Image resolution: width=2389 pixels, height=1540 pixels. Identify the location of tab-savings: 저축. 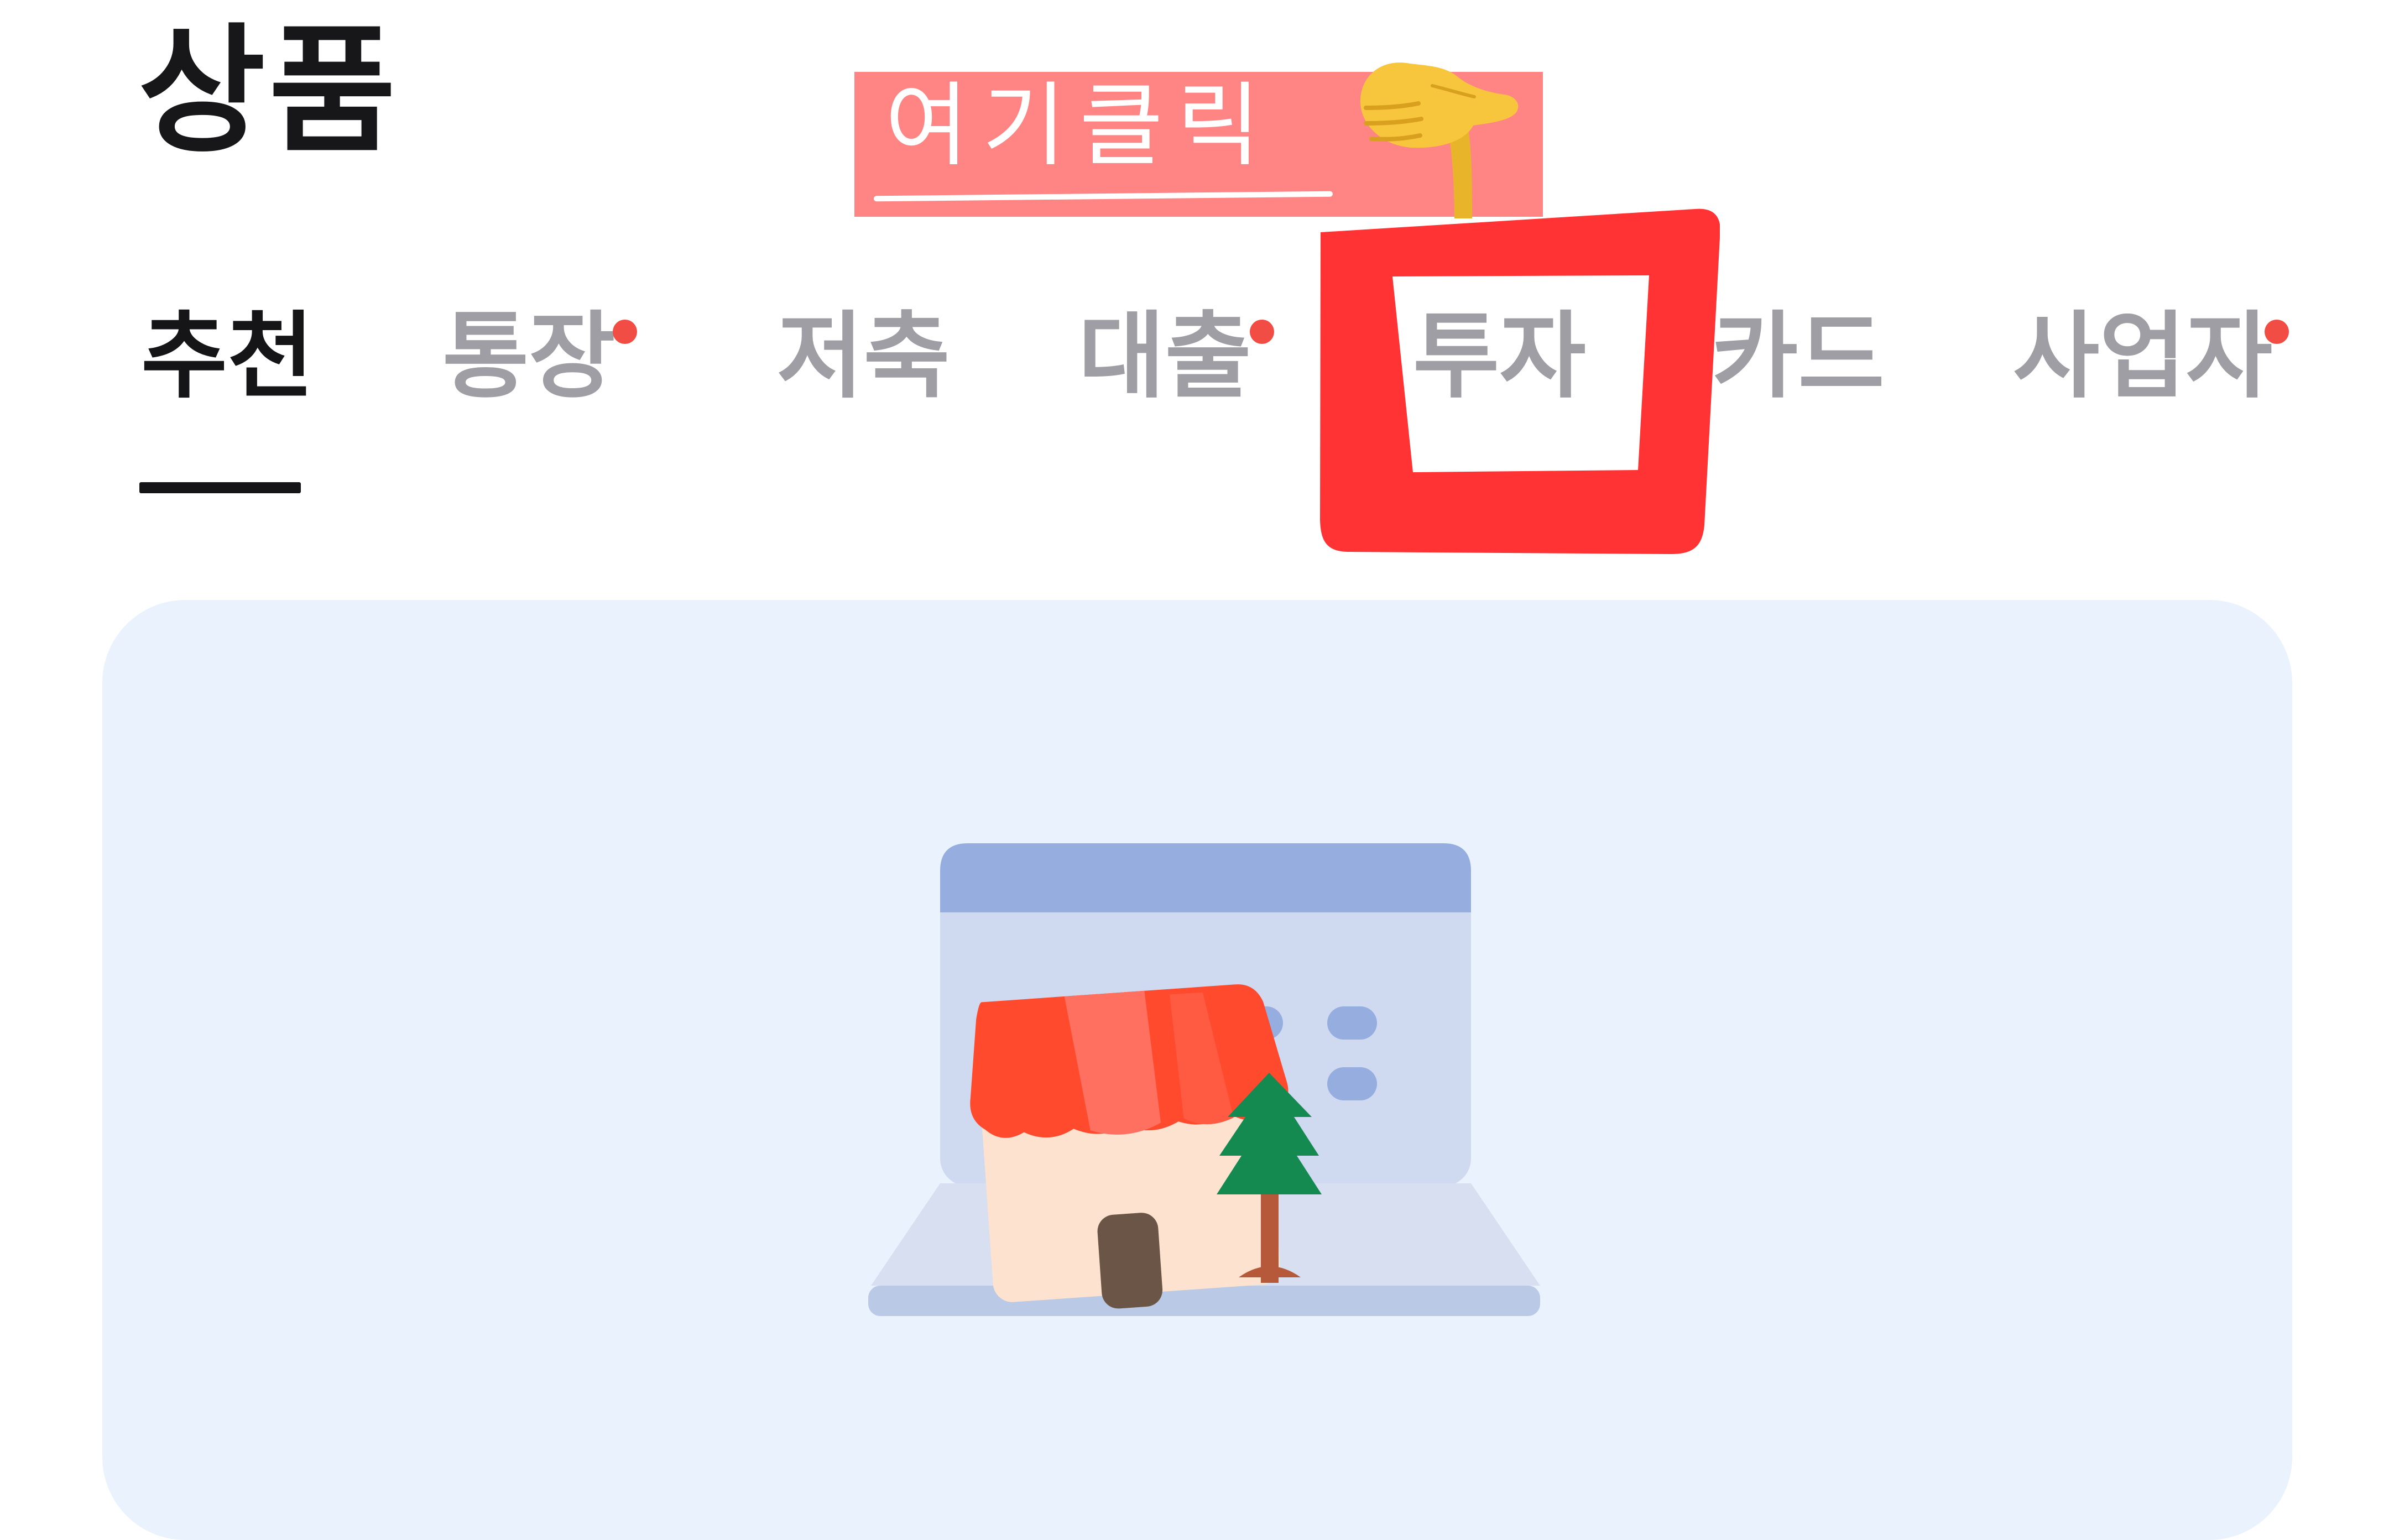
(863, 357).